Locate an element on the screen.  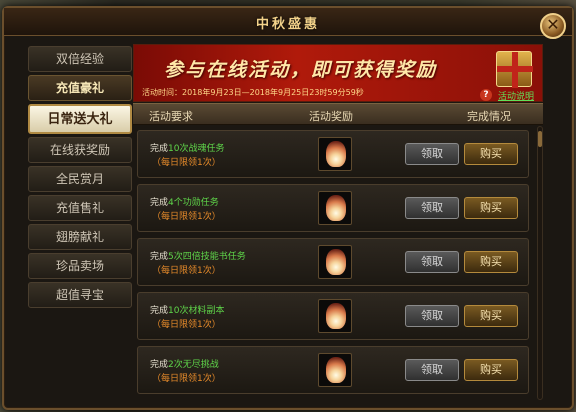
banner-headline: 参与在线活动，即可获得奖励 is located at coordinates (301, 70).